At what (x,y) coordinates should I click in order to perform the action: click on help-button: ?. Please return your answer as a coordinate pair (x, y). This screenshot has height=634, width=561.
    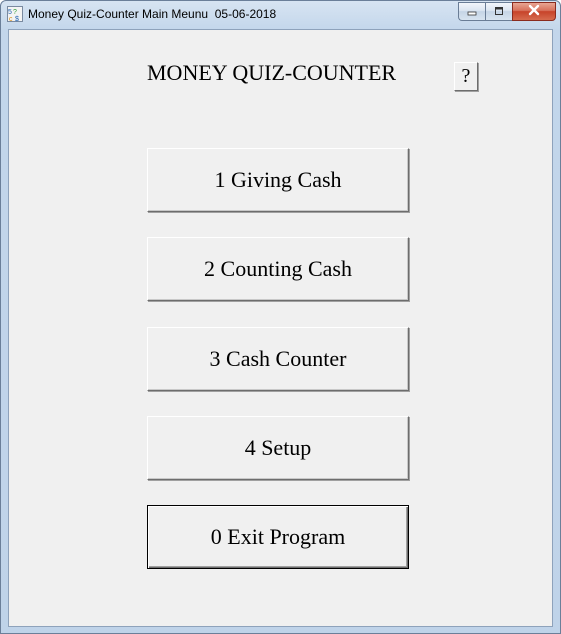
    Looking at the image, I should click on (466, 76).